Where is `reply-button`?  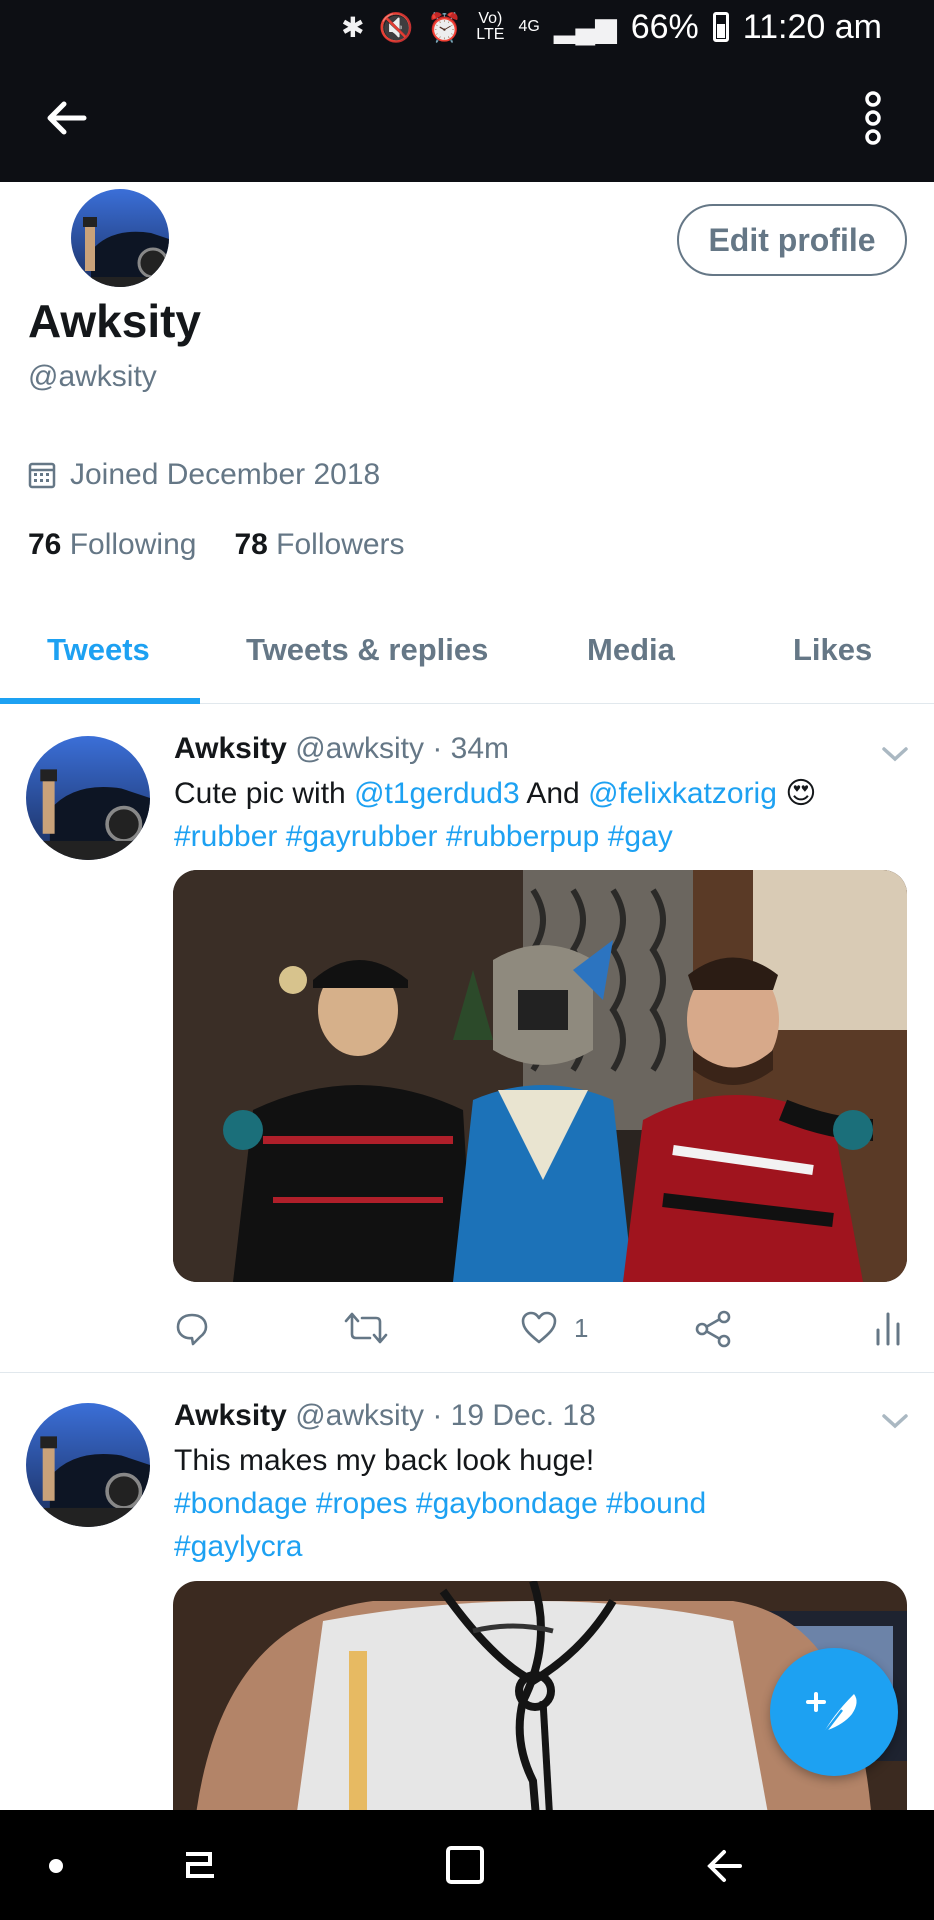 reply-button is located at coordinates (192, 1328).